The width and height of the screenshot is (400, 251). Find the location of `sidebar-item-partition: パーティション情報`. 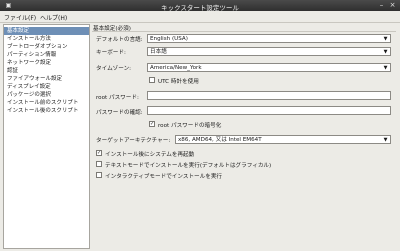

sidebar-item-partition: パーティション情報 is located at coordinates (46, 55).